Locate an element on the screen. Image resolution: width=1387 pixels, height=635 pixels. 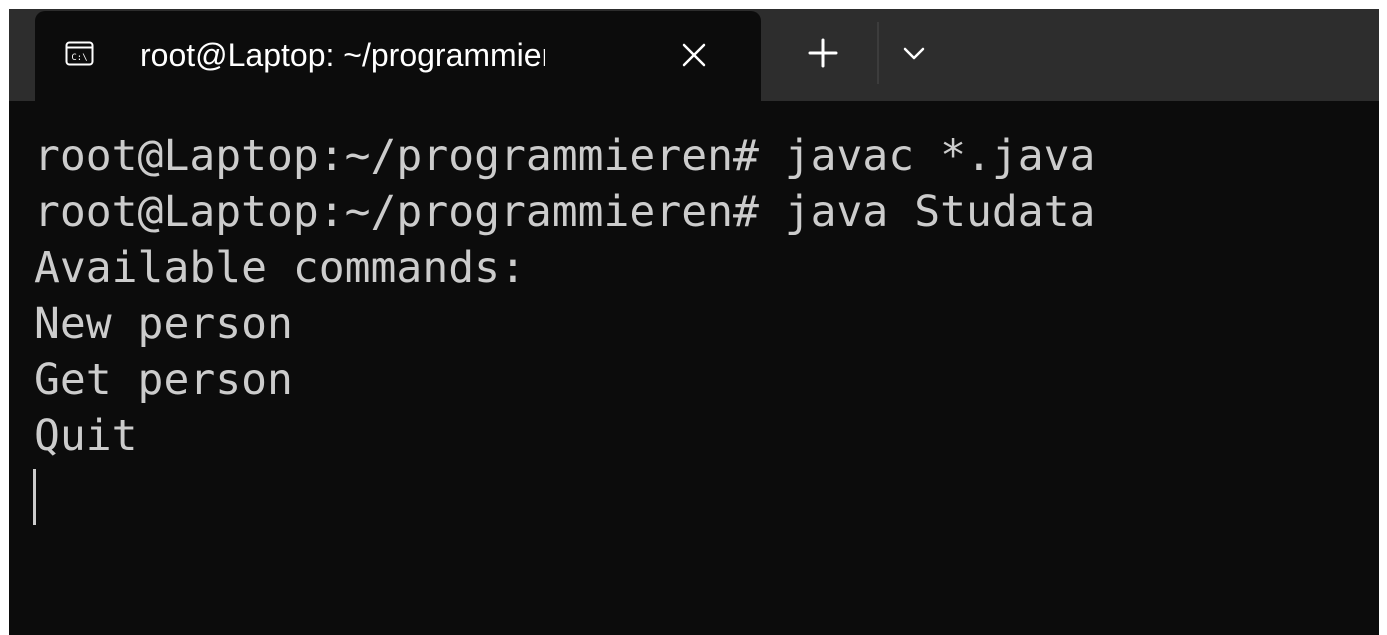
active-tab: C:\ root@Laptop: ~/programmieren is located at coordinates (398, 58).